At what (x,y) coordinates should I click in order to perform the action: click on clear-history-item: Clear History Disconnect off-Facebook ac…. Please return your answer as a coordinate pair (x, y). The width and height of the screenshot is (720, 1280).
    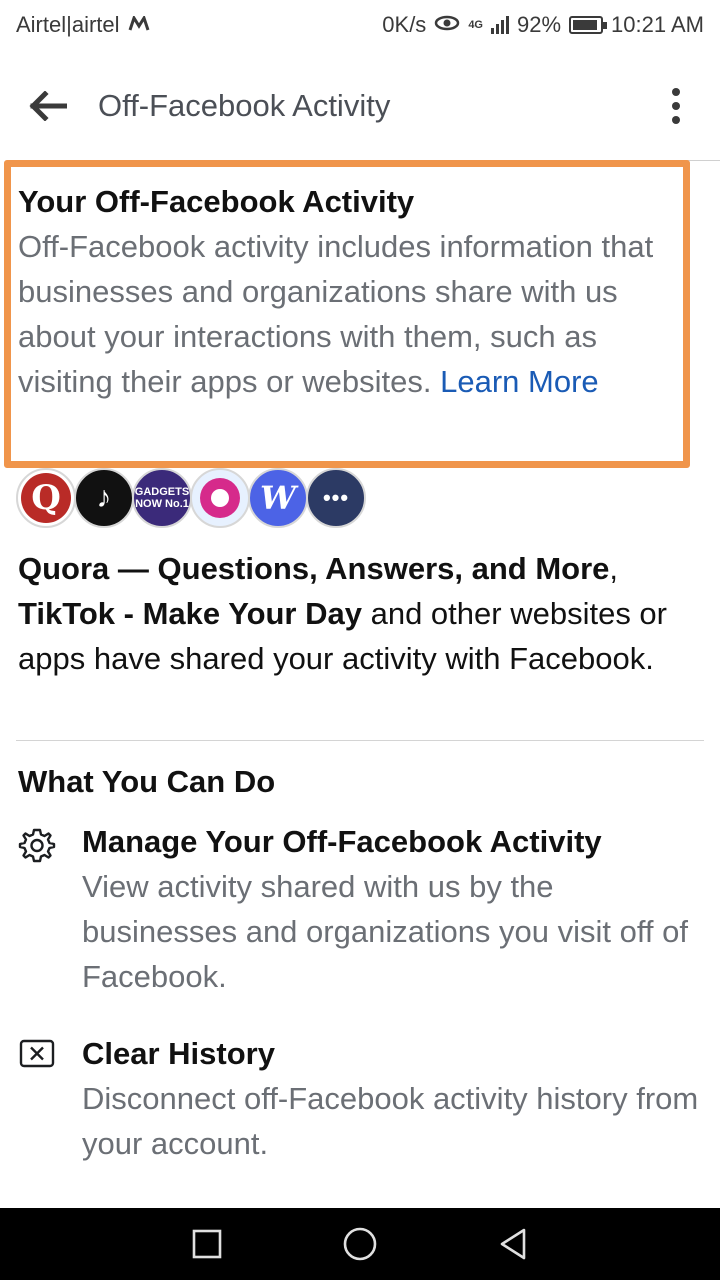
    Looking at the image, I should click on (363, 1099).